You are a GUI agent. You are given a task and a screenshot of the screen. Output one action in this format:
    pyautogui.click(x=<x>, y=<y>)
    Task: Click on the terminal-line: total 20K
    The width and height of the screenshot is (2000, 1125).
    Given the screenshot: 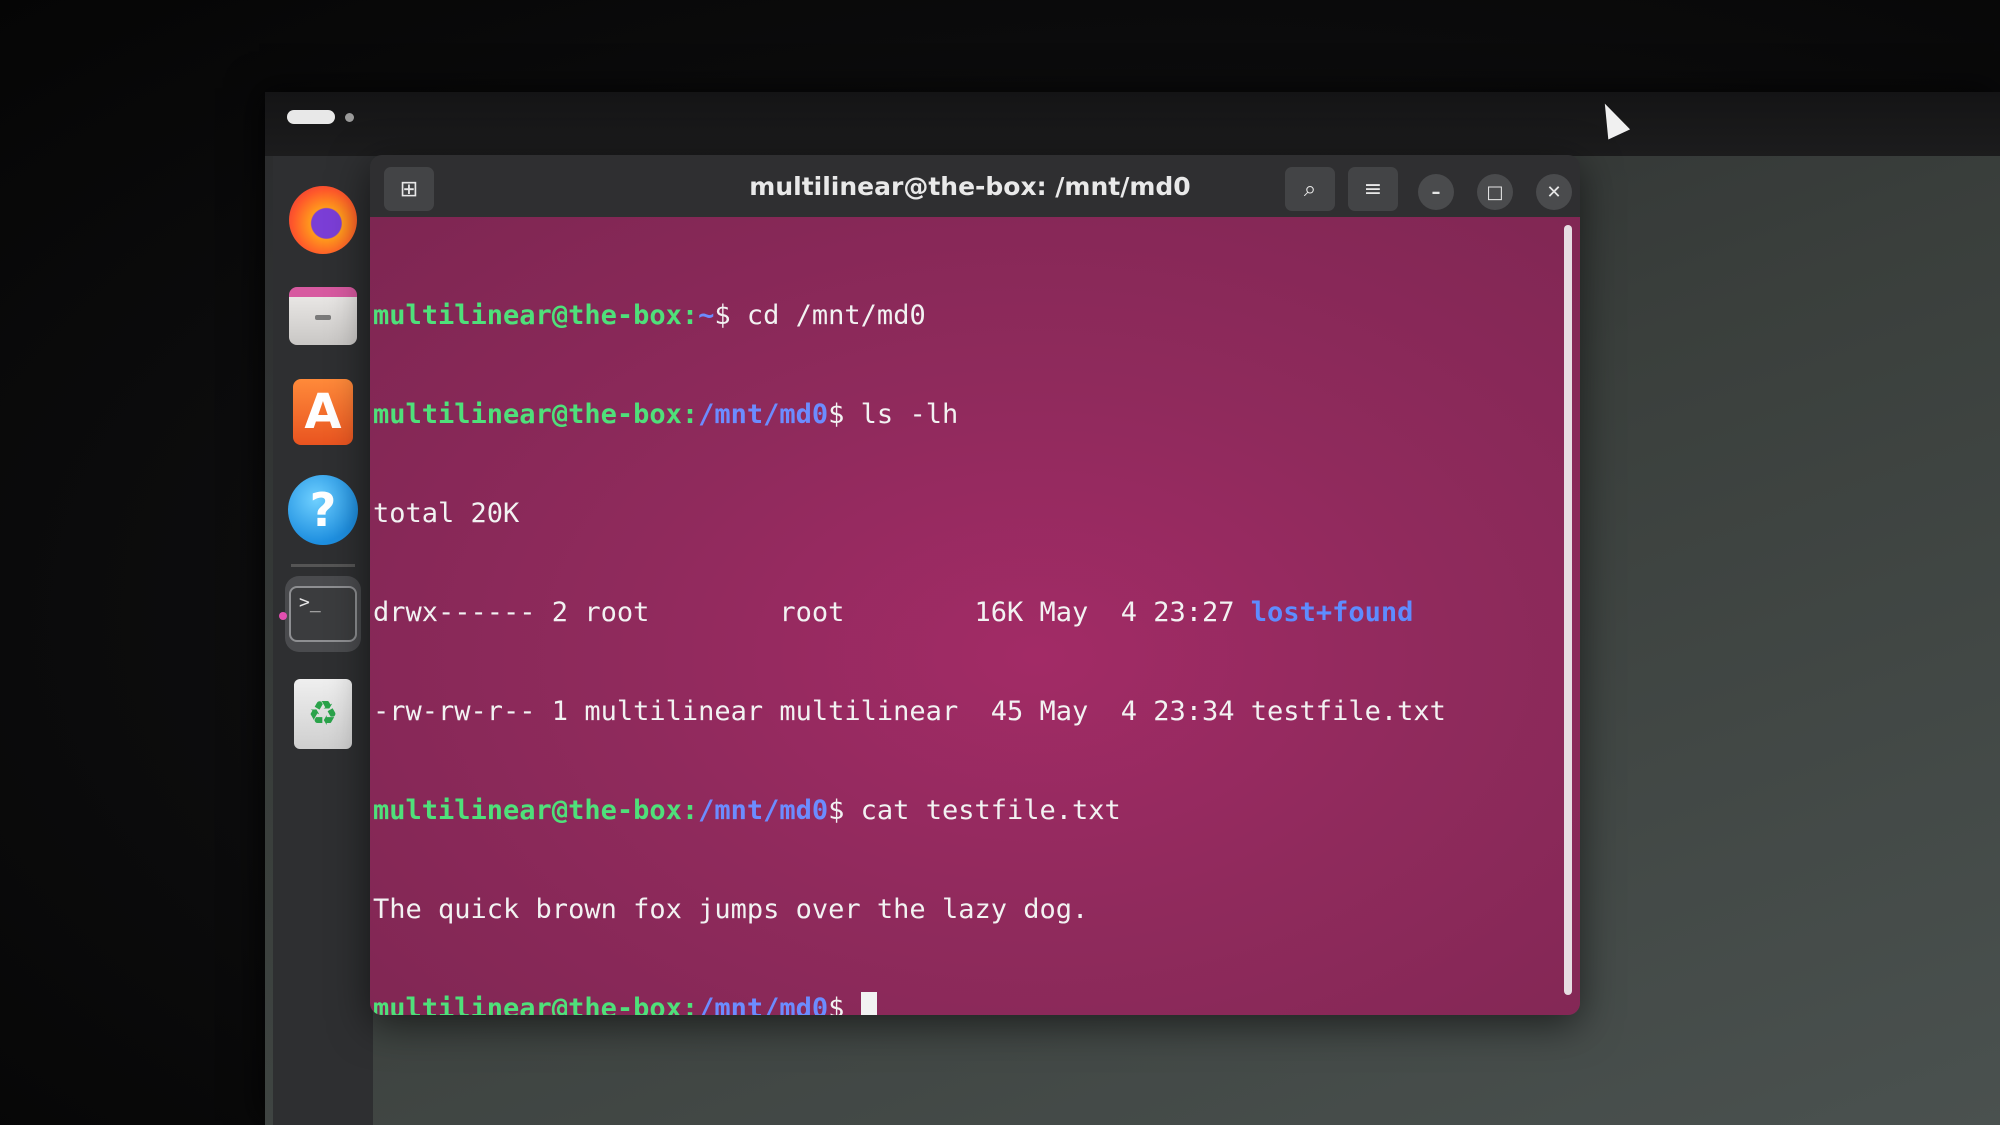 What is the action you would take?
    pyautogui.click(x=975, y=513)
    